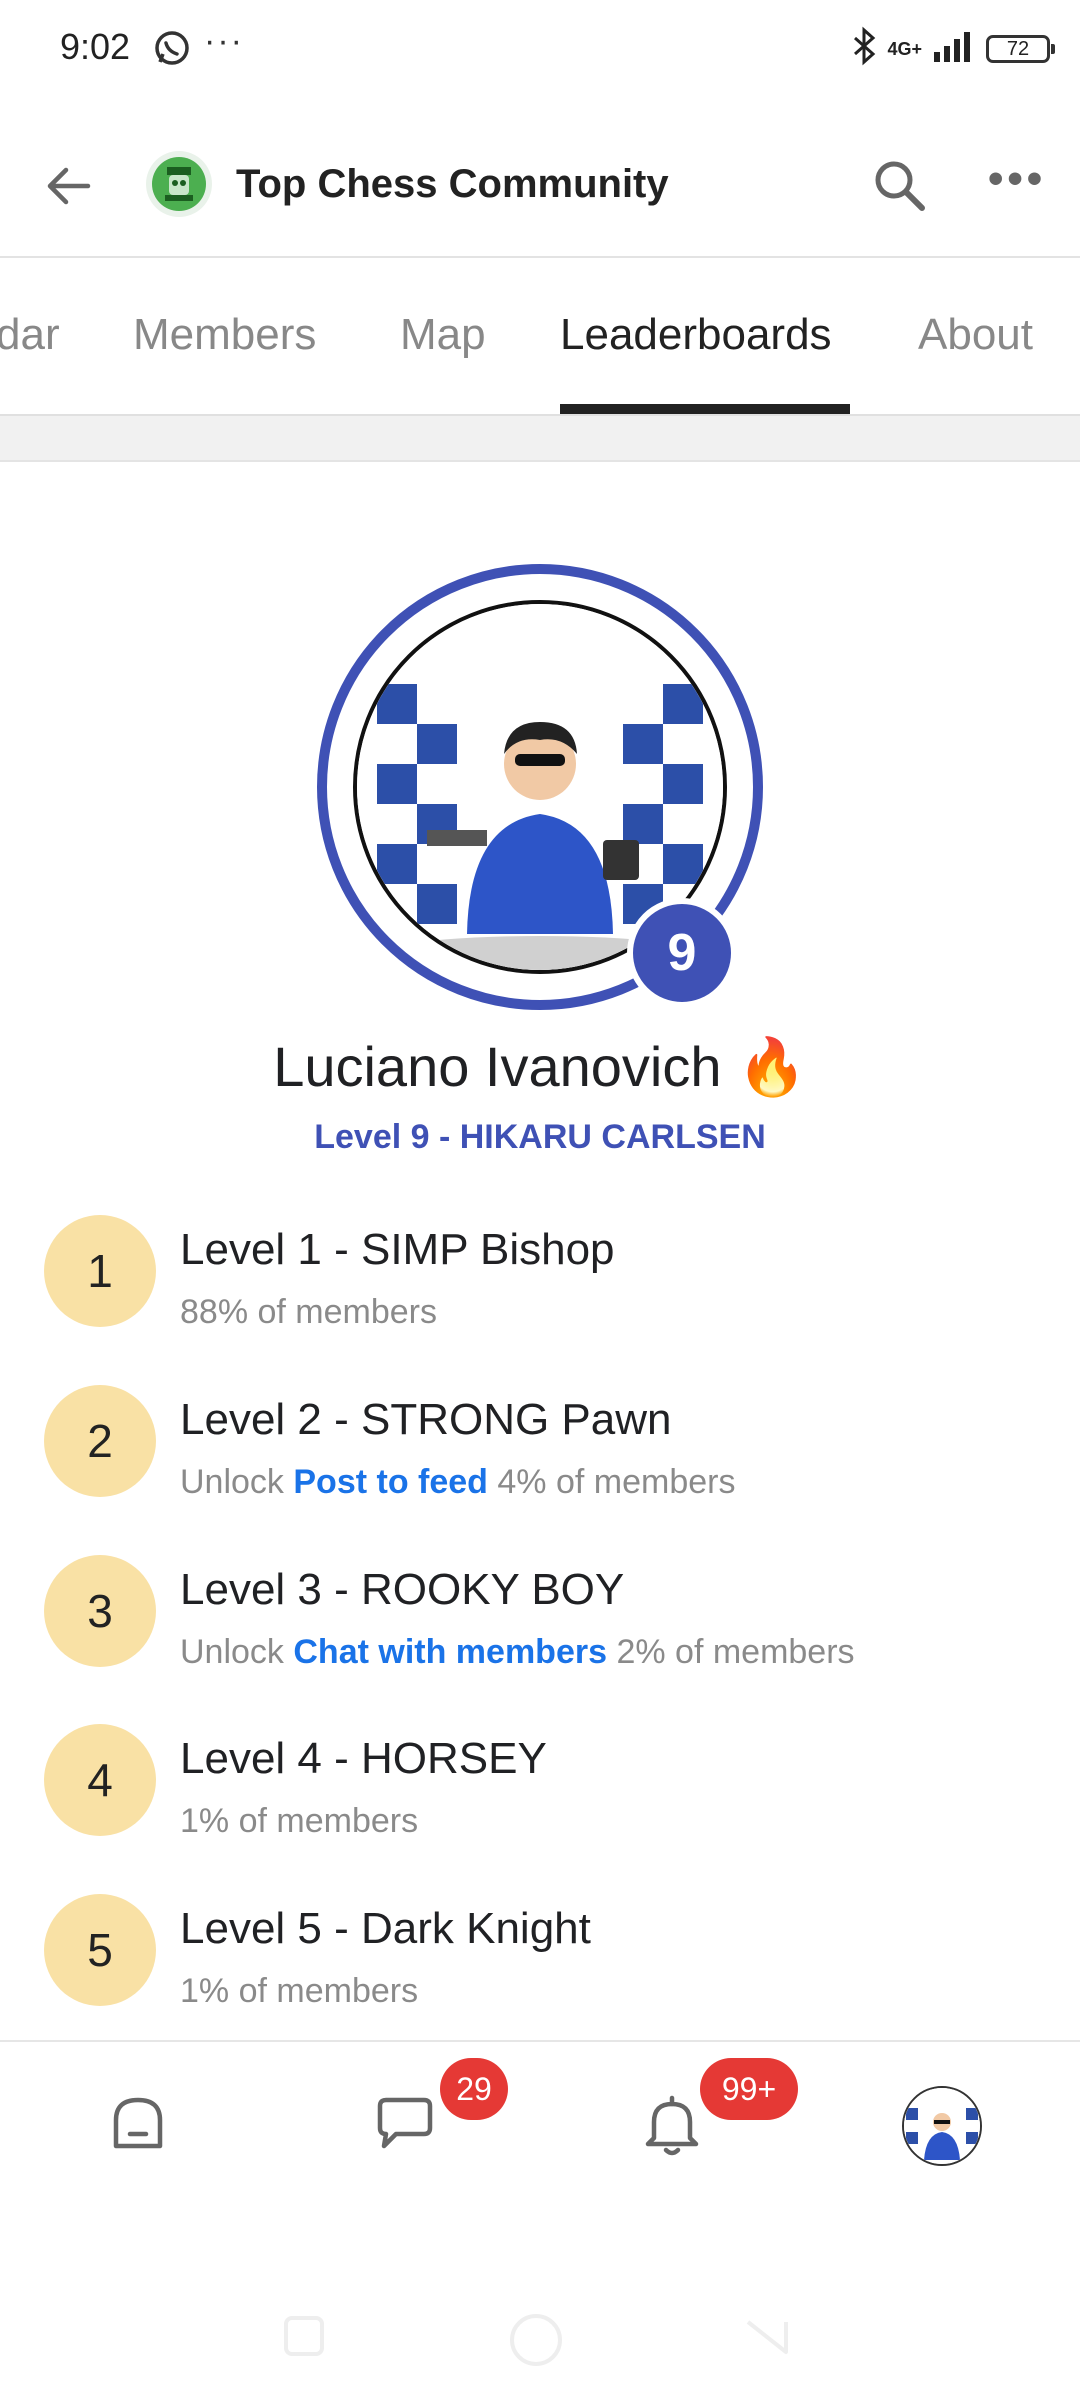  What do you see at coordinates (731, 1652) in the screenshot?
I see `member-percent: 2% of members` at bounding box center [731, 1652].